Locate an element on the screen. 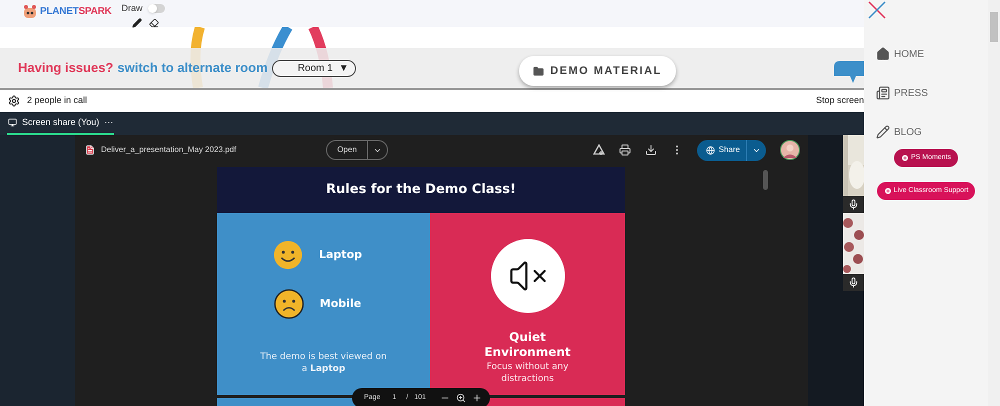 The height and width of the screenshot is (406, 1000). print-icon is located at coordinates (624, 150).